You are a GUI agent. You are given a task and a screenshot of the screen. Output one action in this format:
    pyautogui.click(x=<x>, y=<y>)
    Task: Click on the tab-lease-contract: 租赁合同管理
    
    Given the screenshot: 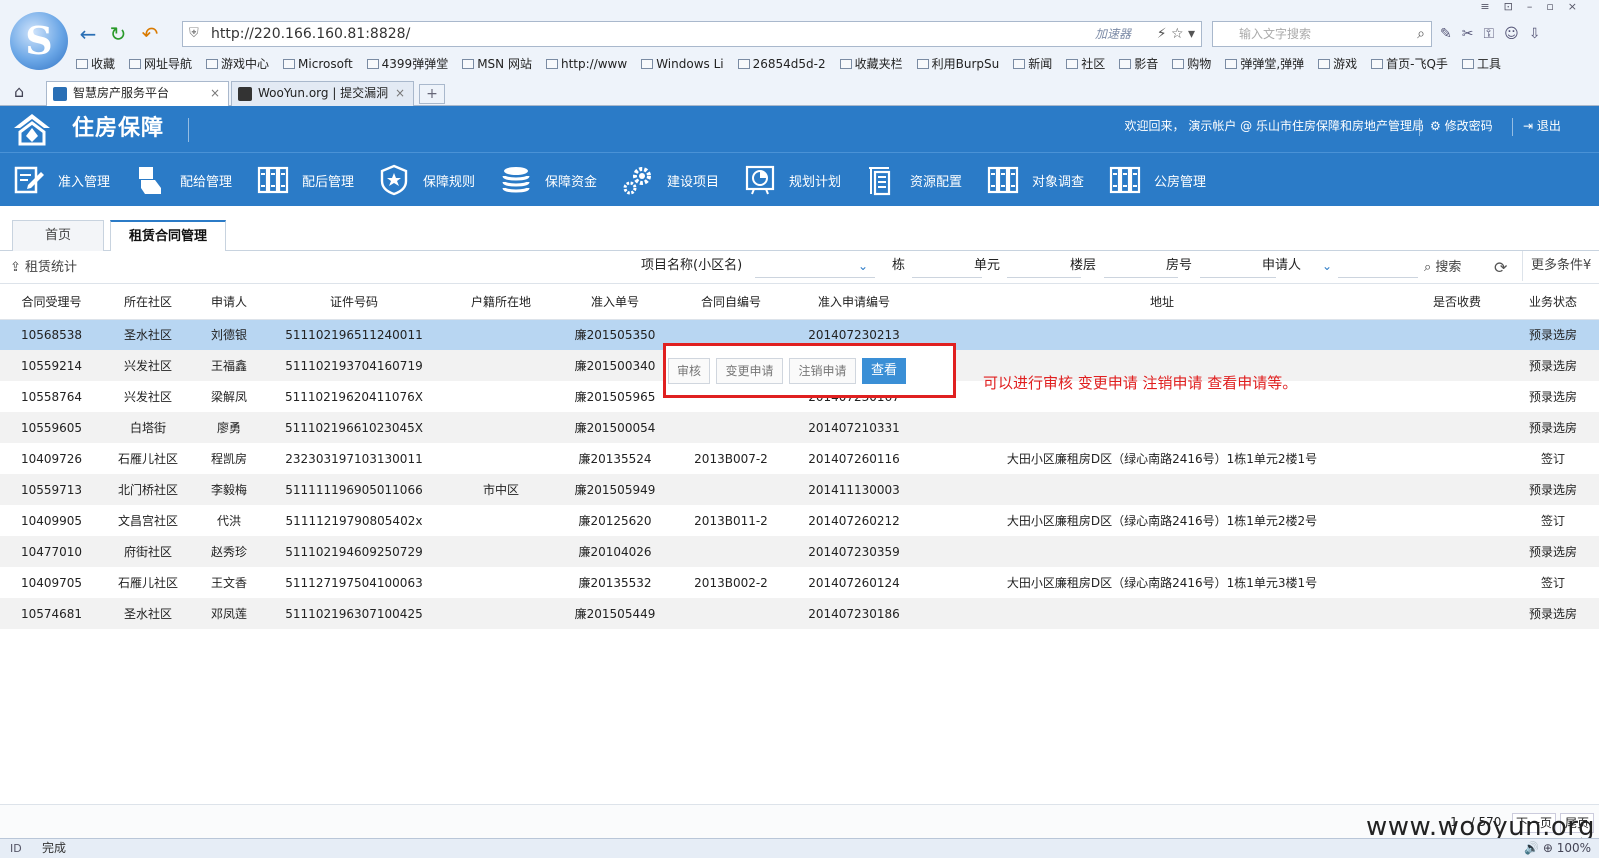 What is the action you would take?
    pyautogui.click(x=168, y=236)
    